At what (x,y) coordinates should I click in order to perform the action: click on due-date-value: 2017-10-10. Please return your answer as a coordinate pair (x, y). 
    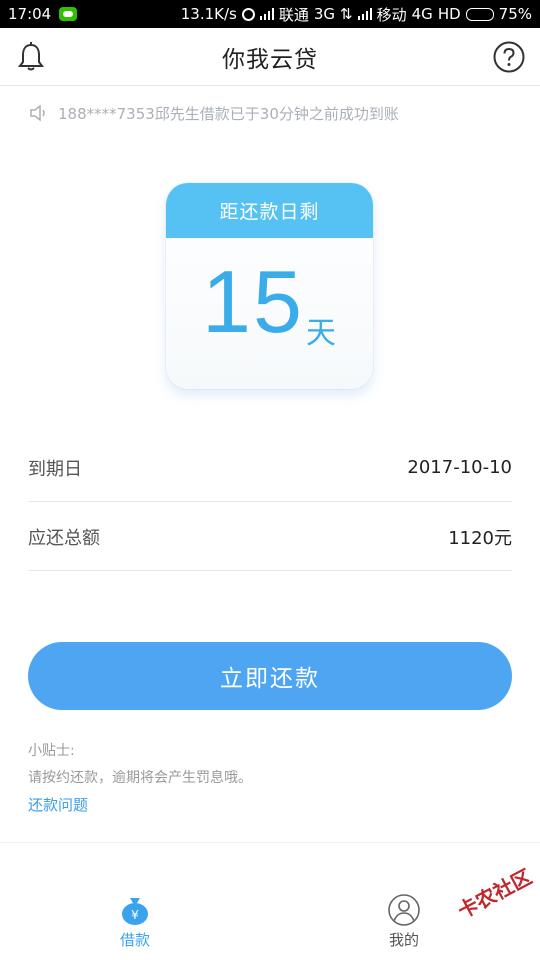
    Looking at the image, I should click on (459, 467).